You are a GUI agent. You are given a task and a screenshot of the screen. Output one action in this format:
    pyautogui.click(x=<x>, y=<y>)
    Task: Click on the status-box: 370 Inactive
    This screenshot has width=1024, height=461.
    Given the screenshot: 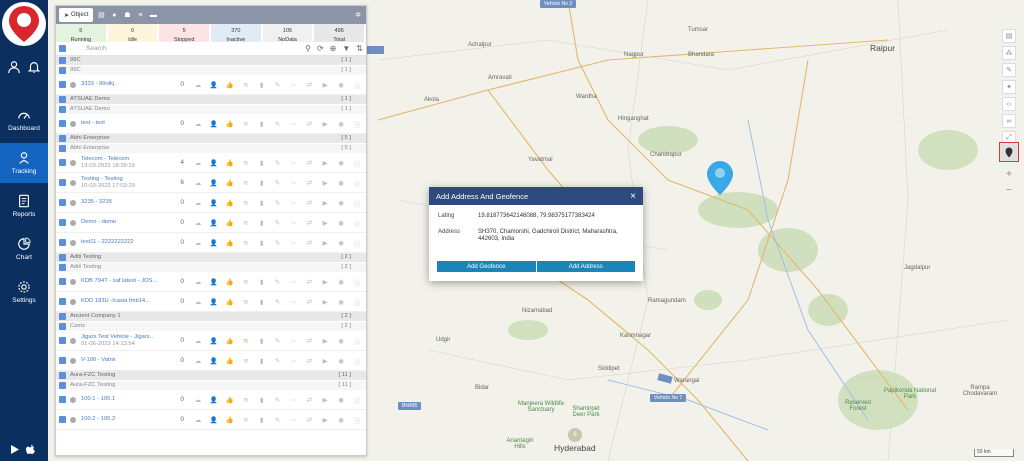 What is the action you would take?
    pyautogui.click(x=237, y=34)
    